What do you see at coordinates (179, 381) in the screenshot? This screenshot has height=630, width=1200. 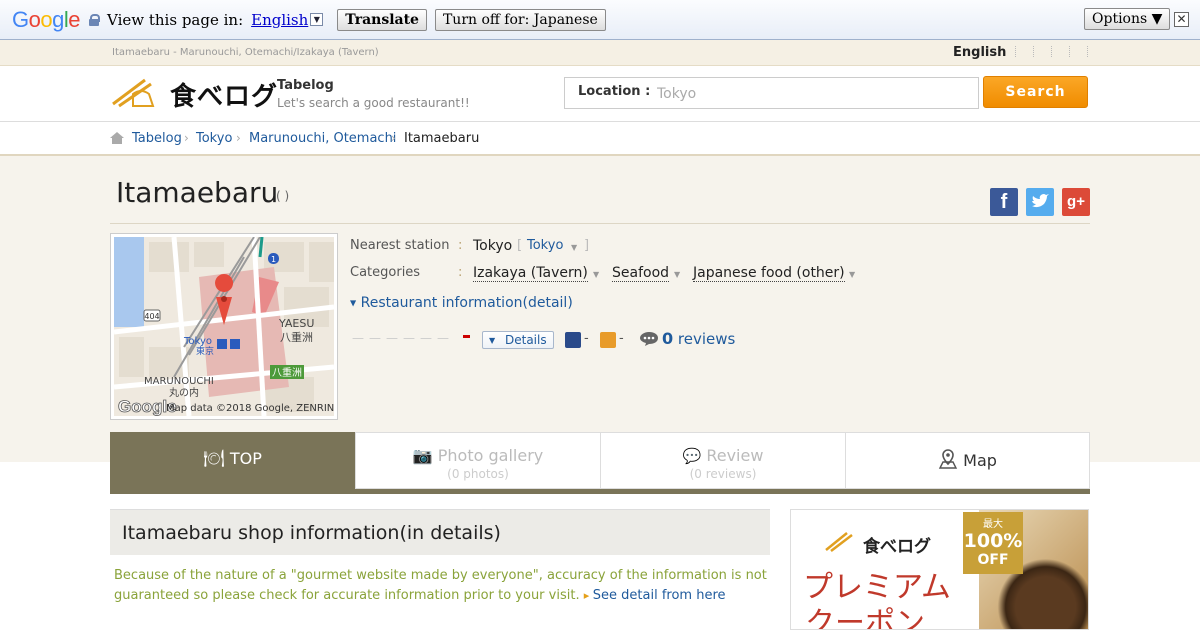 I see `map-label-marunouchi: MARUNOUCHI` at bounding box center [179, 381].